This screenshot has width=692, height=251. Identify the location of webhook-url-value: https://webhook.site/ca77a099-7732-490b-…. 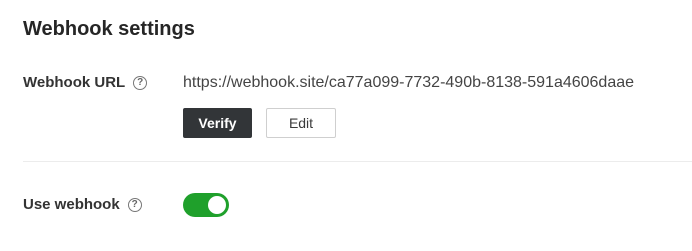
(409, 82).